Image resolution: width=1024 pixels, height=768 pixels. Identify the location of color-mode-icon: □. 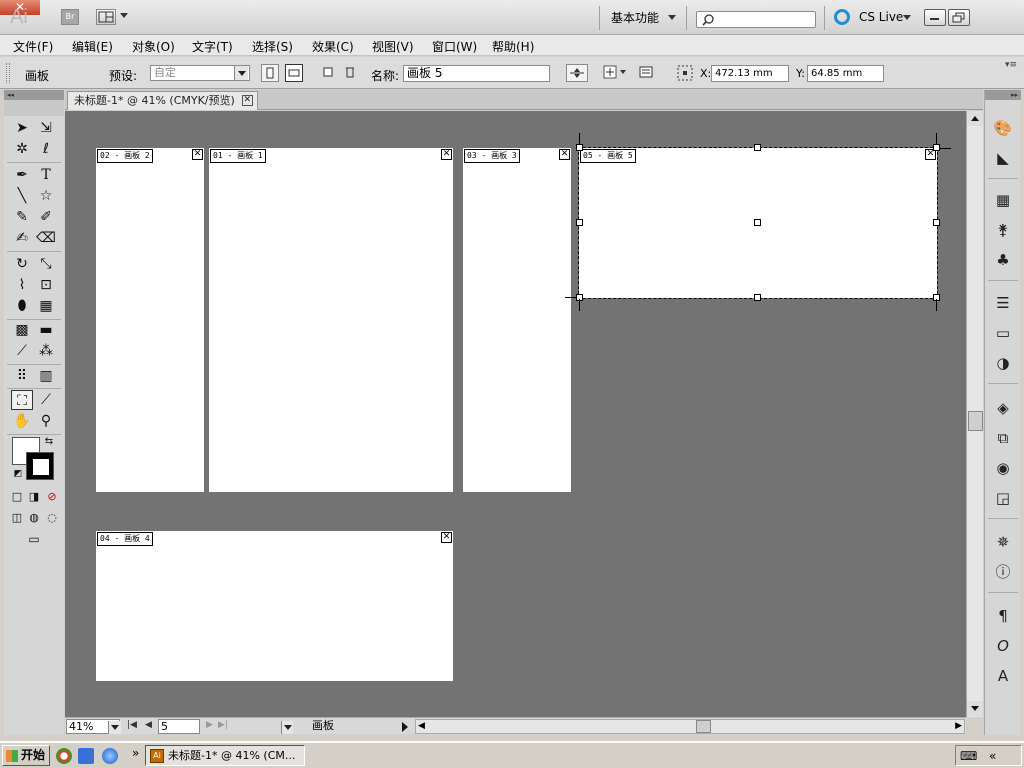
(17, 497).